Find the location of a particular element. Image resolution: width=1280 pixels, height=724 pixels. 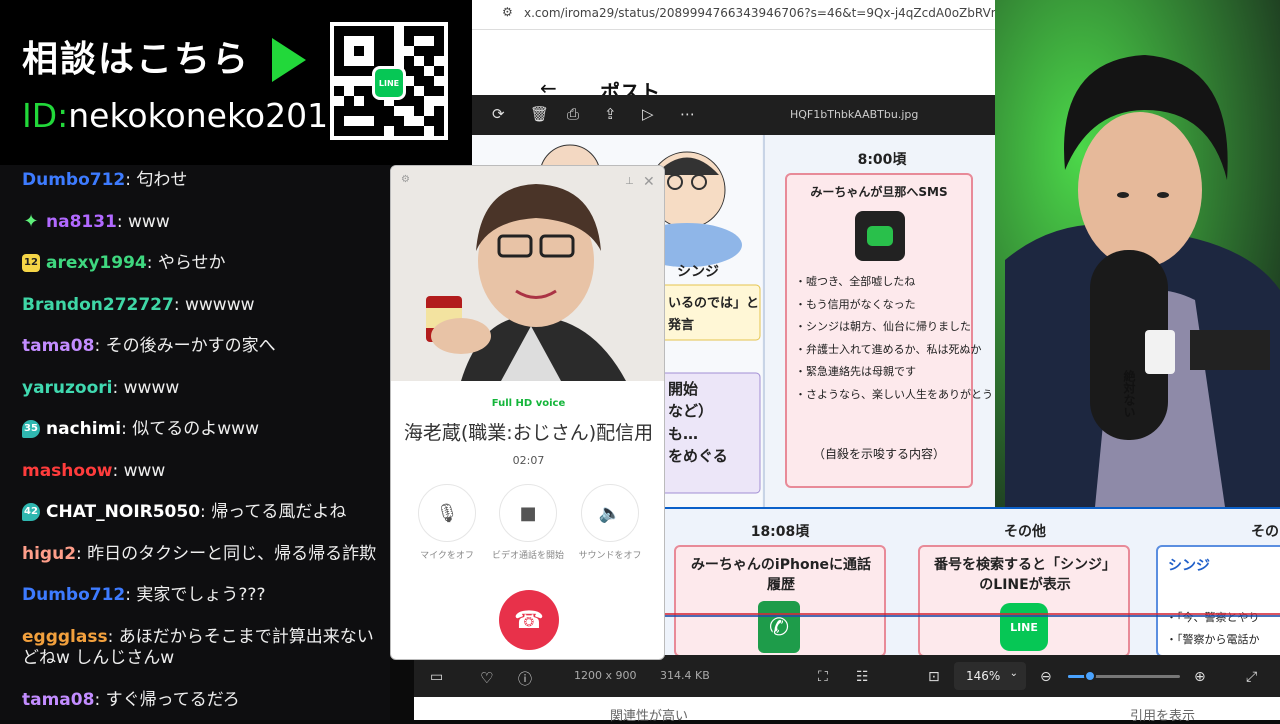

more-icon: ⋯ is located at coordinates (687, 114).